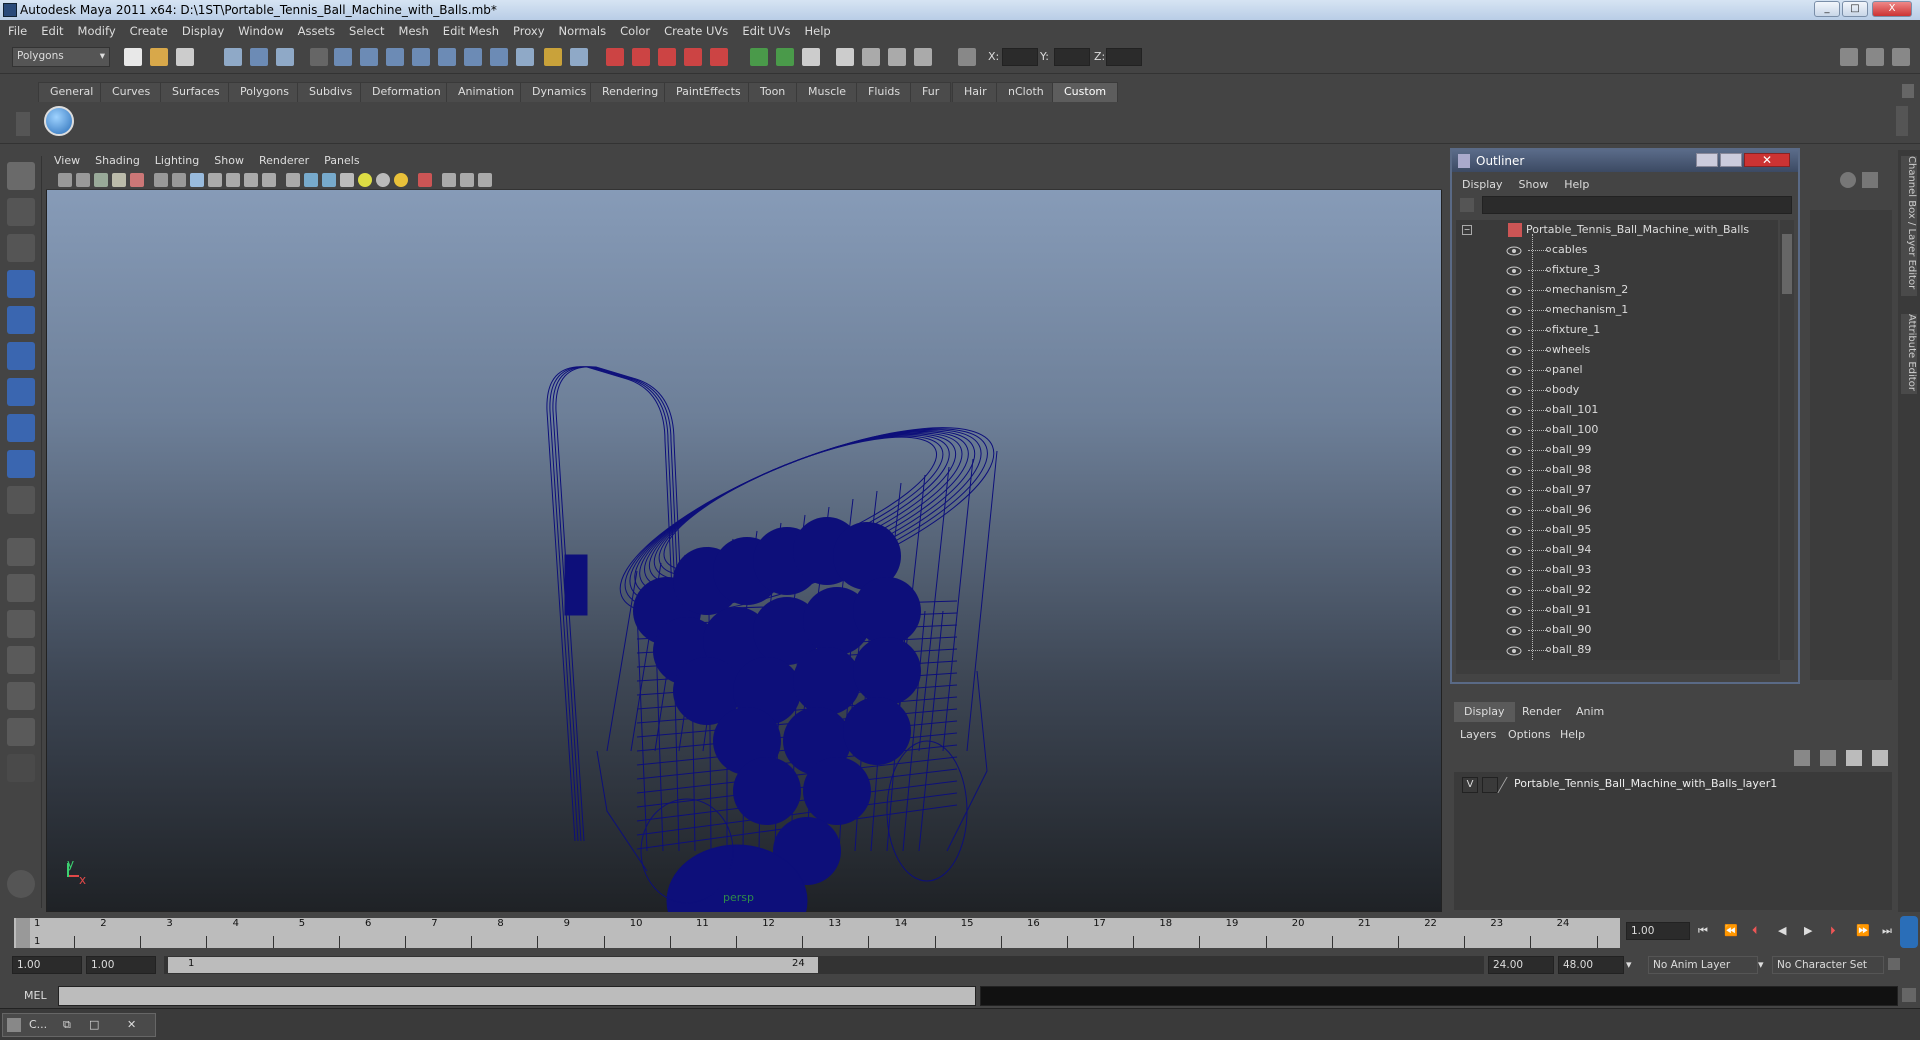 The image size is (1920, 1040). Describe the element at coordinates (1875, 57) in the screenshot. I see `show-tool-settings-icon` at that location.